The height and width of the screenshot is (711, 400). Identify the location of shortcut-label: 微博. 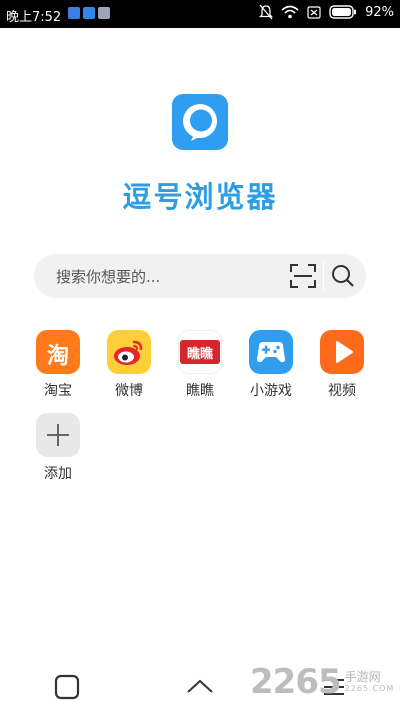
(129, 391).